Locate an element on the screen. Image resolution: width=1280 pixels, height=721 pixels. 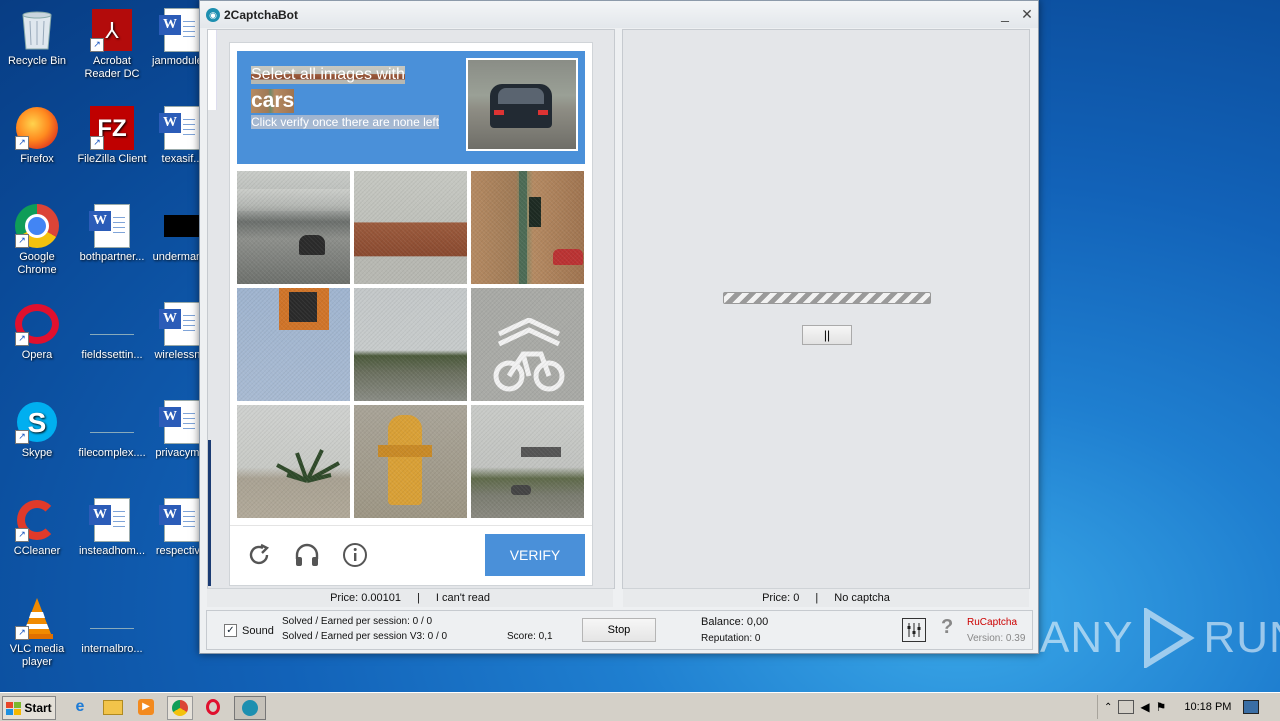
watermark-run: RUN is located at coordinates (1241, 637).